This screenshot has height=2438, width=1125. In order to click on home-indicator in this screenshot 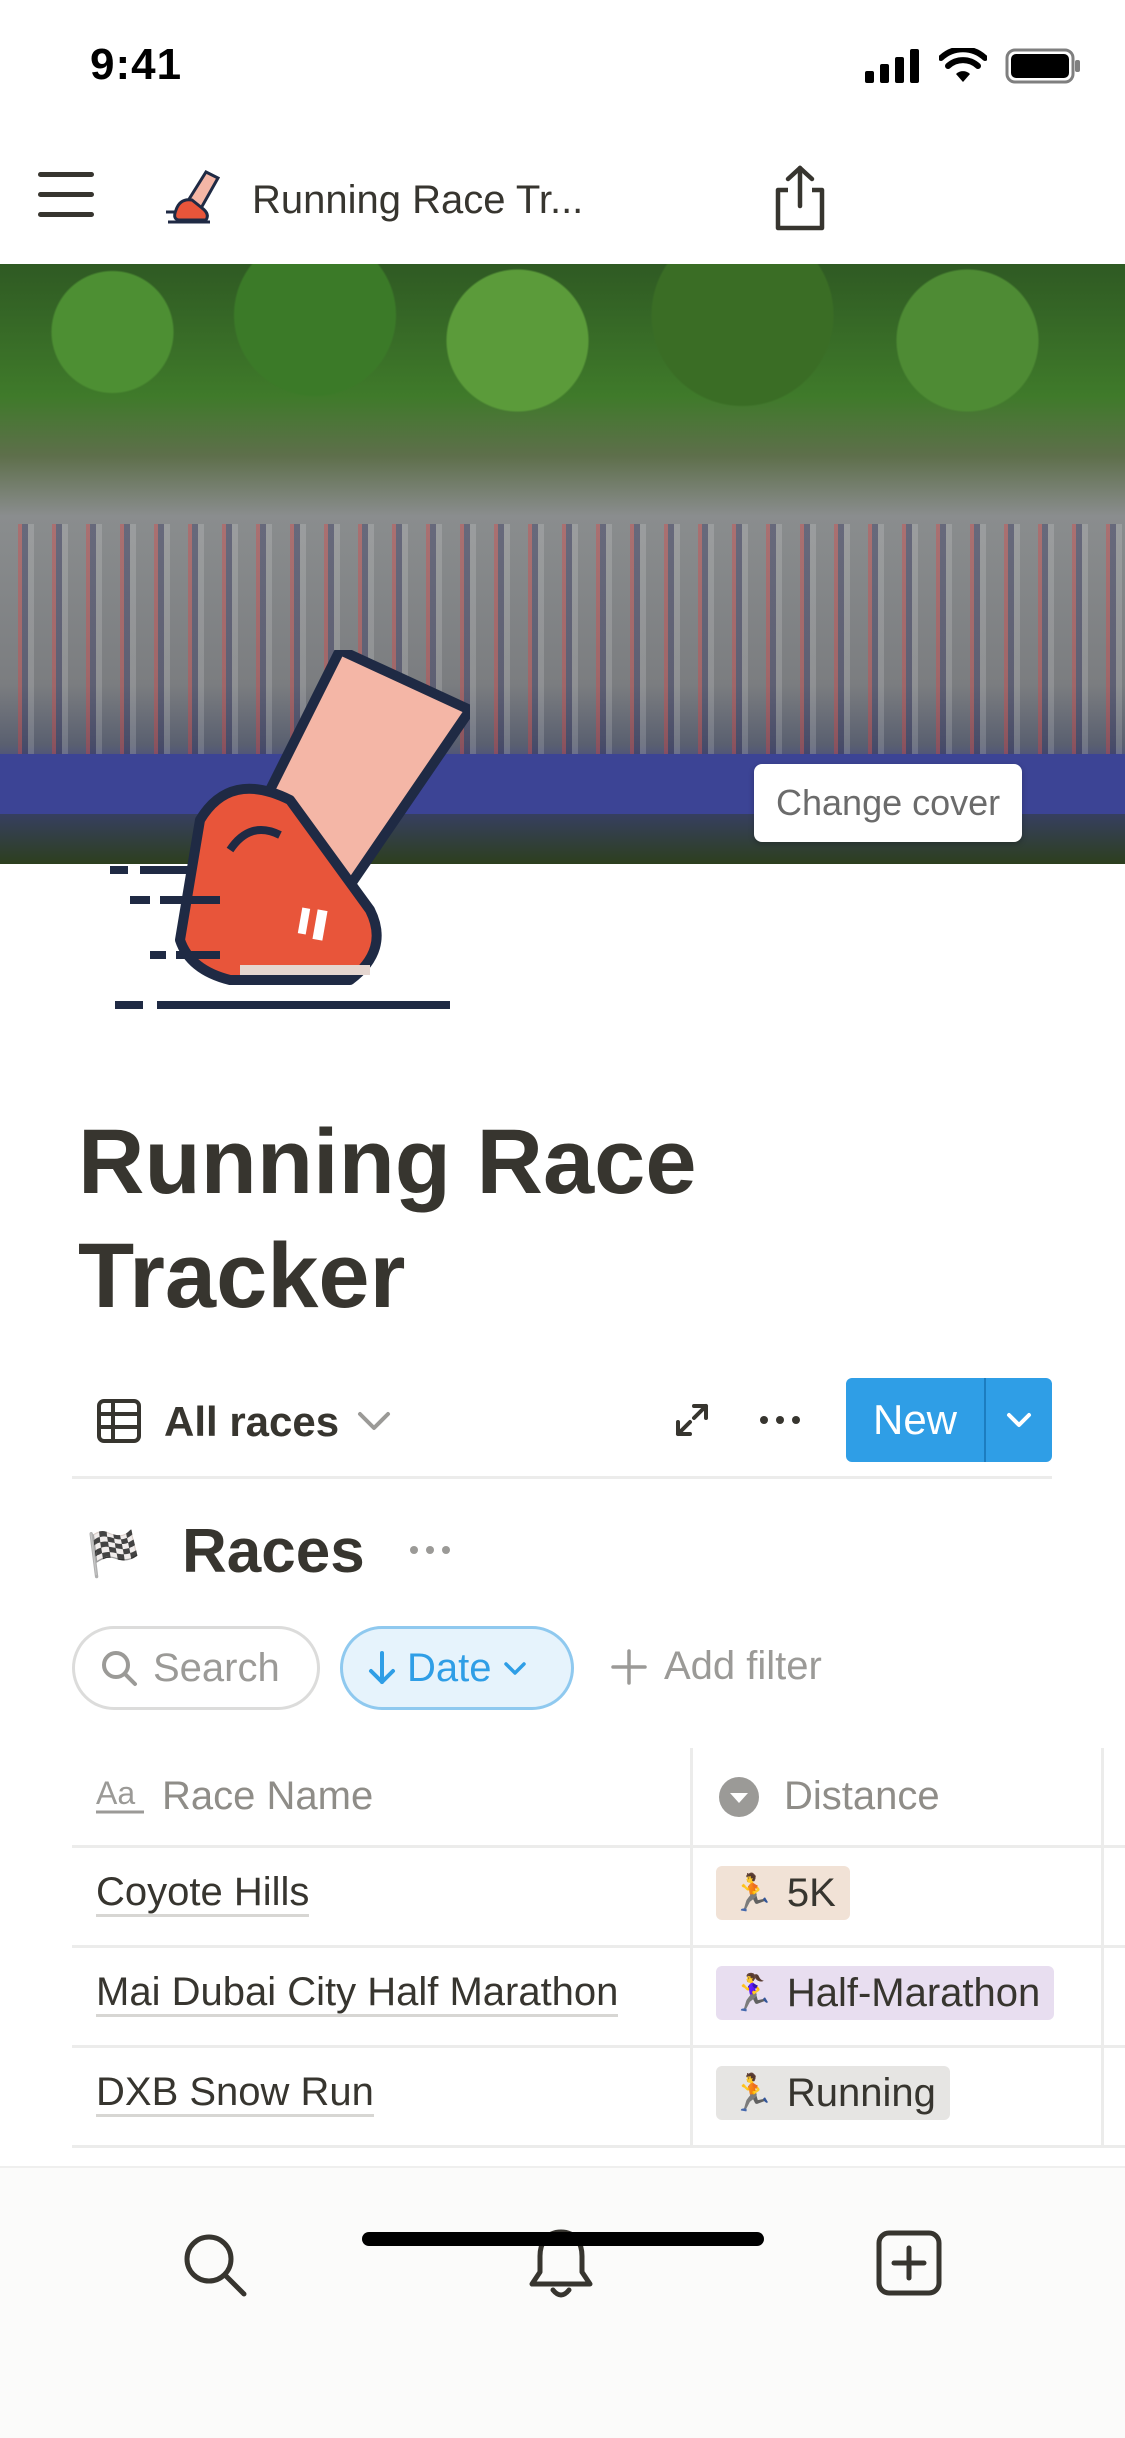, I will do `click(563, 2239)`.